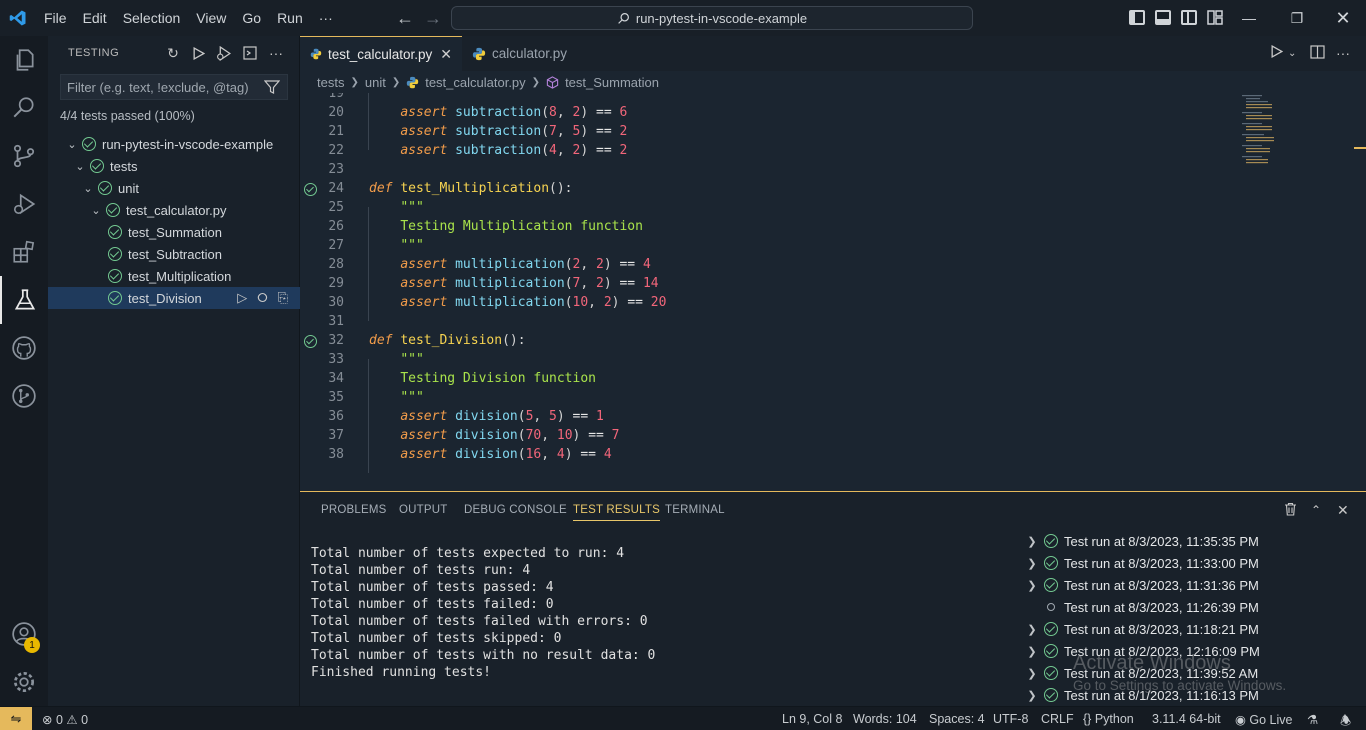 The height and width of the screenshot is (730, 1366). I want to click on remote-indicator-icon: ⇋, so click(16, 718).